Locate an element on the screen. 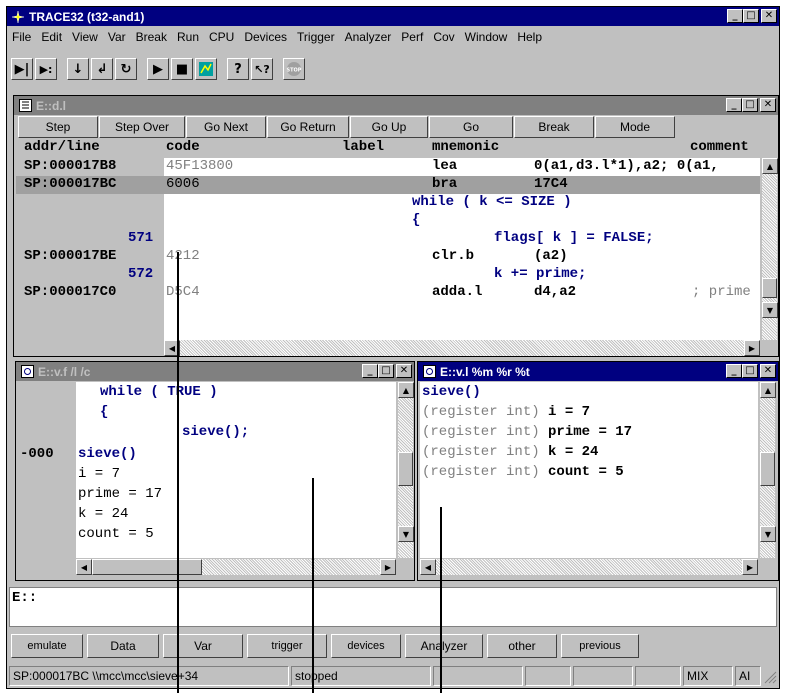  command-input is located at coordinates (393, 616).